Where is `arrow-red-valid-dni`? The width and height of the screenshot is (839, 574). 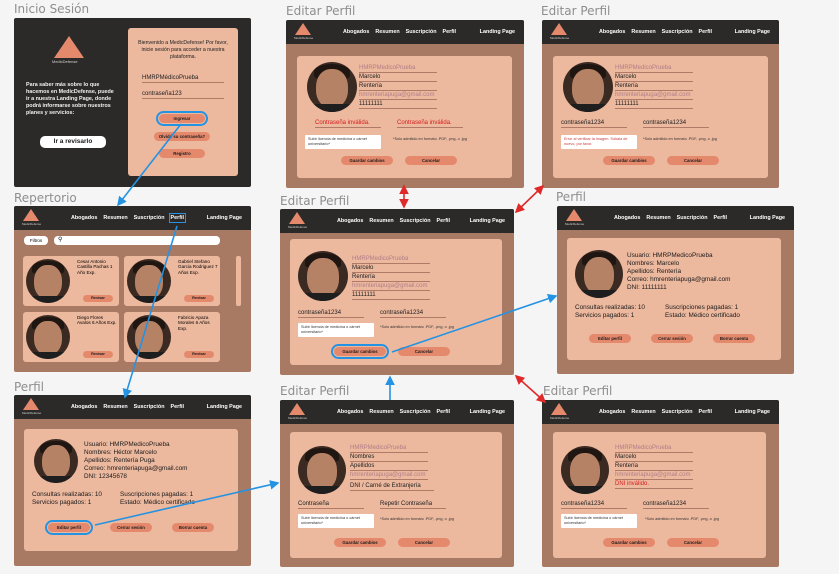 arrow-red-valid-dni is located at coordinates (530, 389).